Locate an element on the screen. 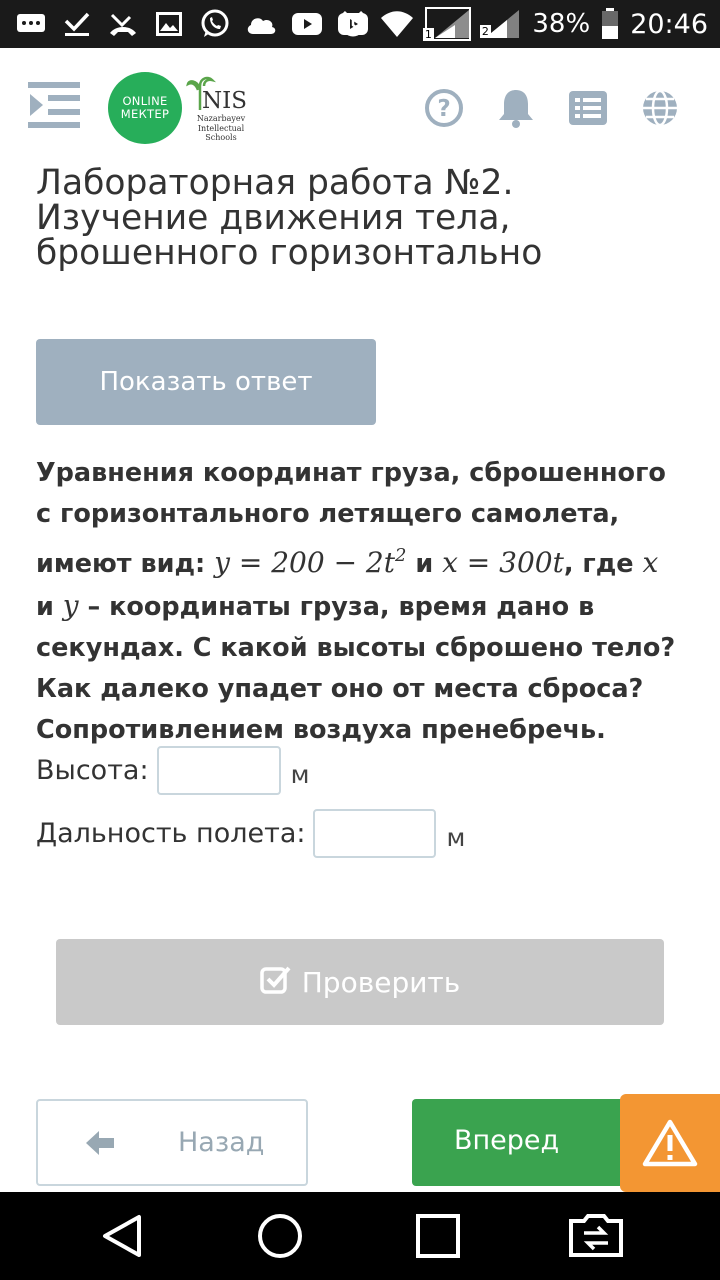 The width and height of the screenshot is (720, 1280). status-bar: 1 2 38% 20:46 is located at coordinates (360, 24).